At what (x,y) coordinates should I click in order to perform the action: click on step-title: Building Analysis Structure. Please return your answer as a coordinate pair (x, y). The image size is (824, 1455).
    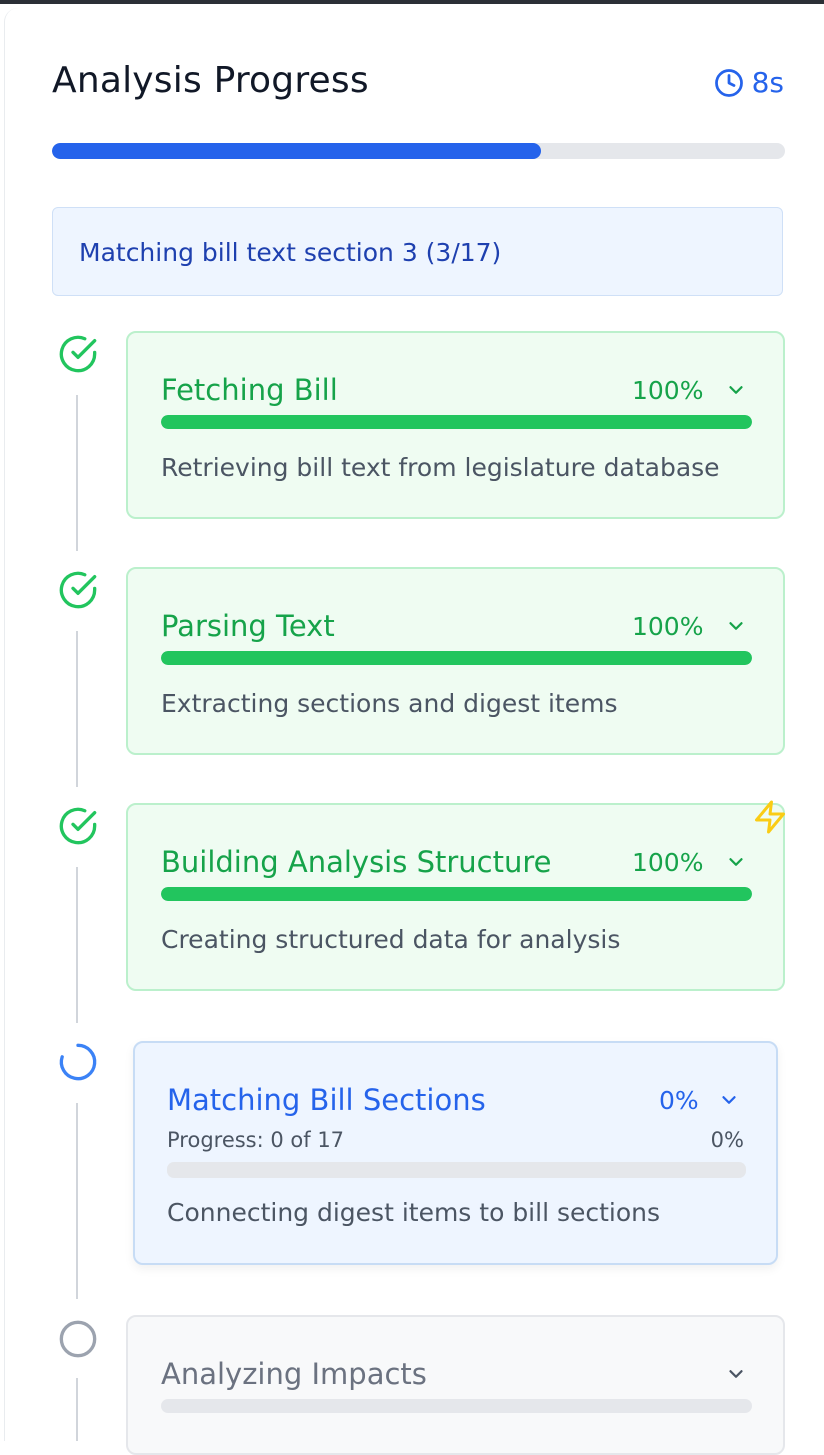
    Looking at the image, I should click on (356, 862).